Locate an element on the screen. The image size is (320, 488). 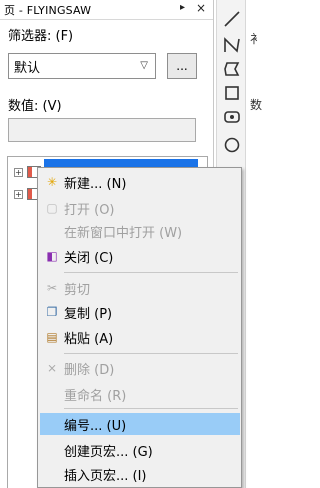
filter-label: 筛选器: (F) is located at coordinates (41, 36).